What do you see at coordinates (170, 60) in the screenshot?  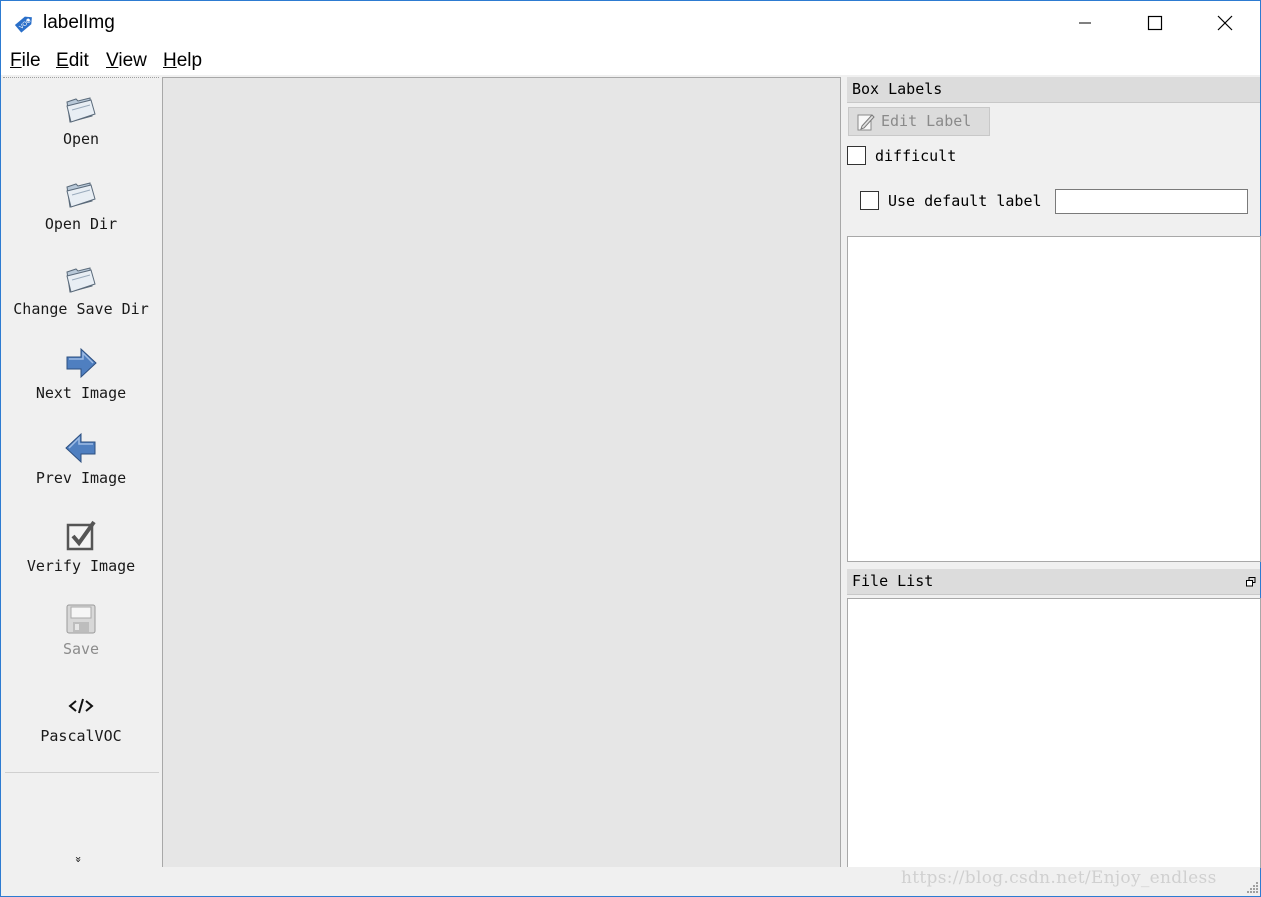 I see `menu-help-mnemonic: H` at bounding box center [170, 60].